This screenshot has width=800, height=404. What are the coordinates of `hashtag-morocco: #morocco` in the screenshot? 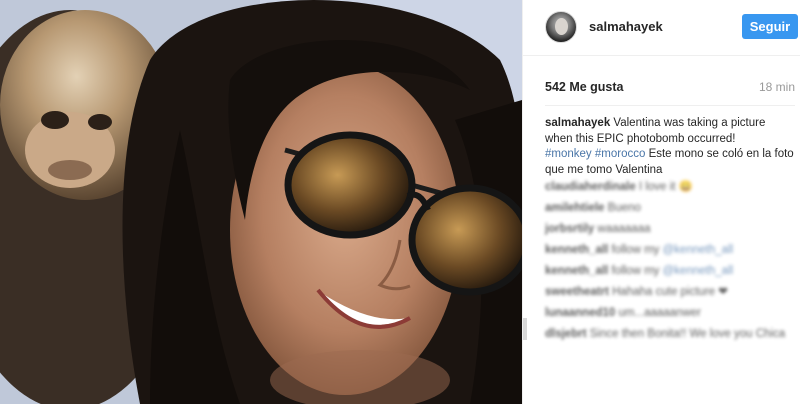 It's located at (620, 154).